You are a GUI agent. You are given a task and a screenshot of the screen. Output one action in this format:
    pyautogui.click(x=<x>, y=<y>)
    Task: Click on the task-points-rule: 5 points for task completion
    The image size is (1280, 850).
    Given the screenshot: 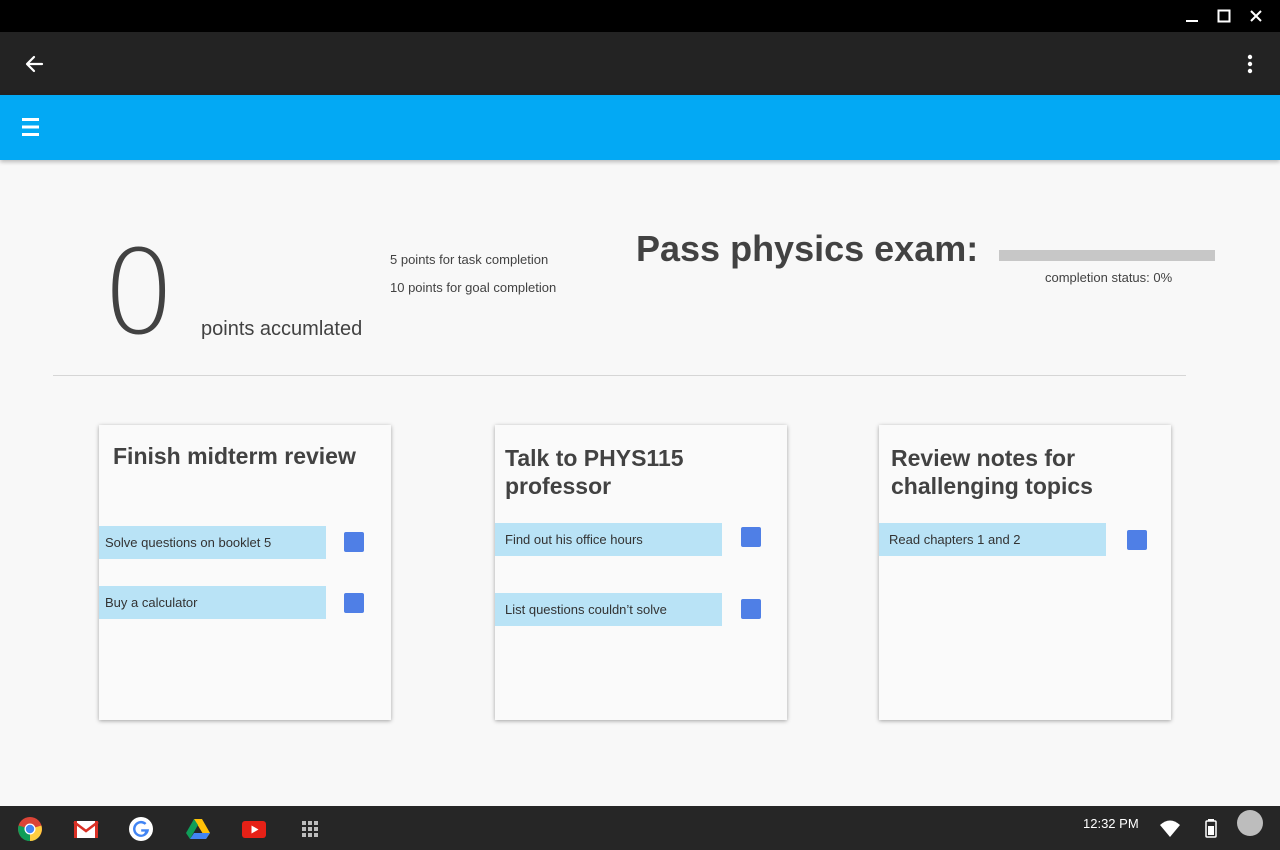 What is the action you would take?
    pyautogui.click(x=469, y=259)
    